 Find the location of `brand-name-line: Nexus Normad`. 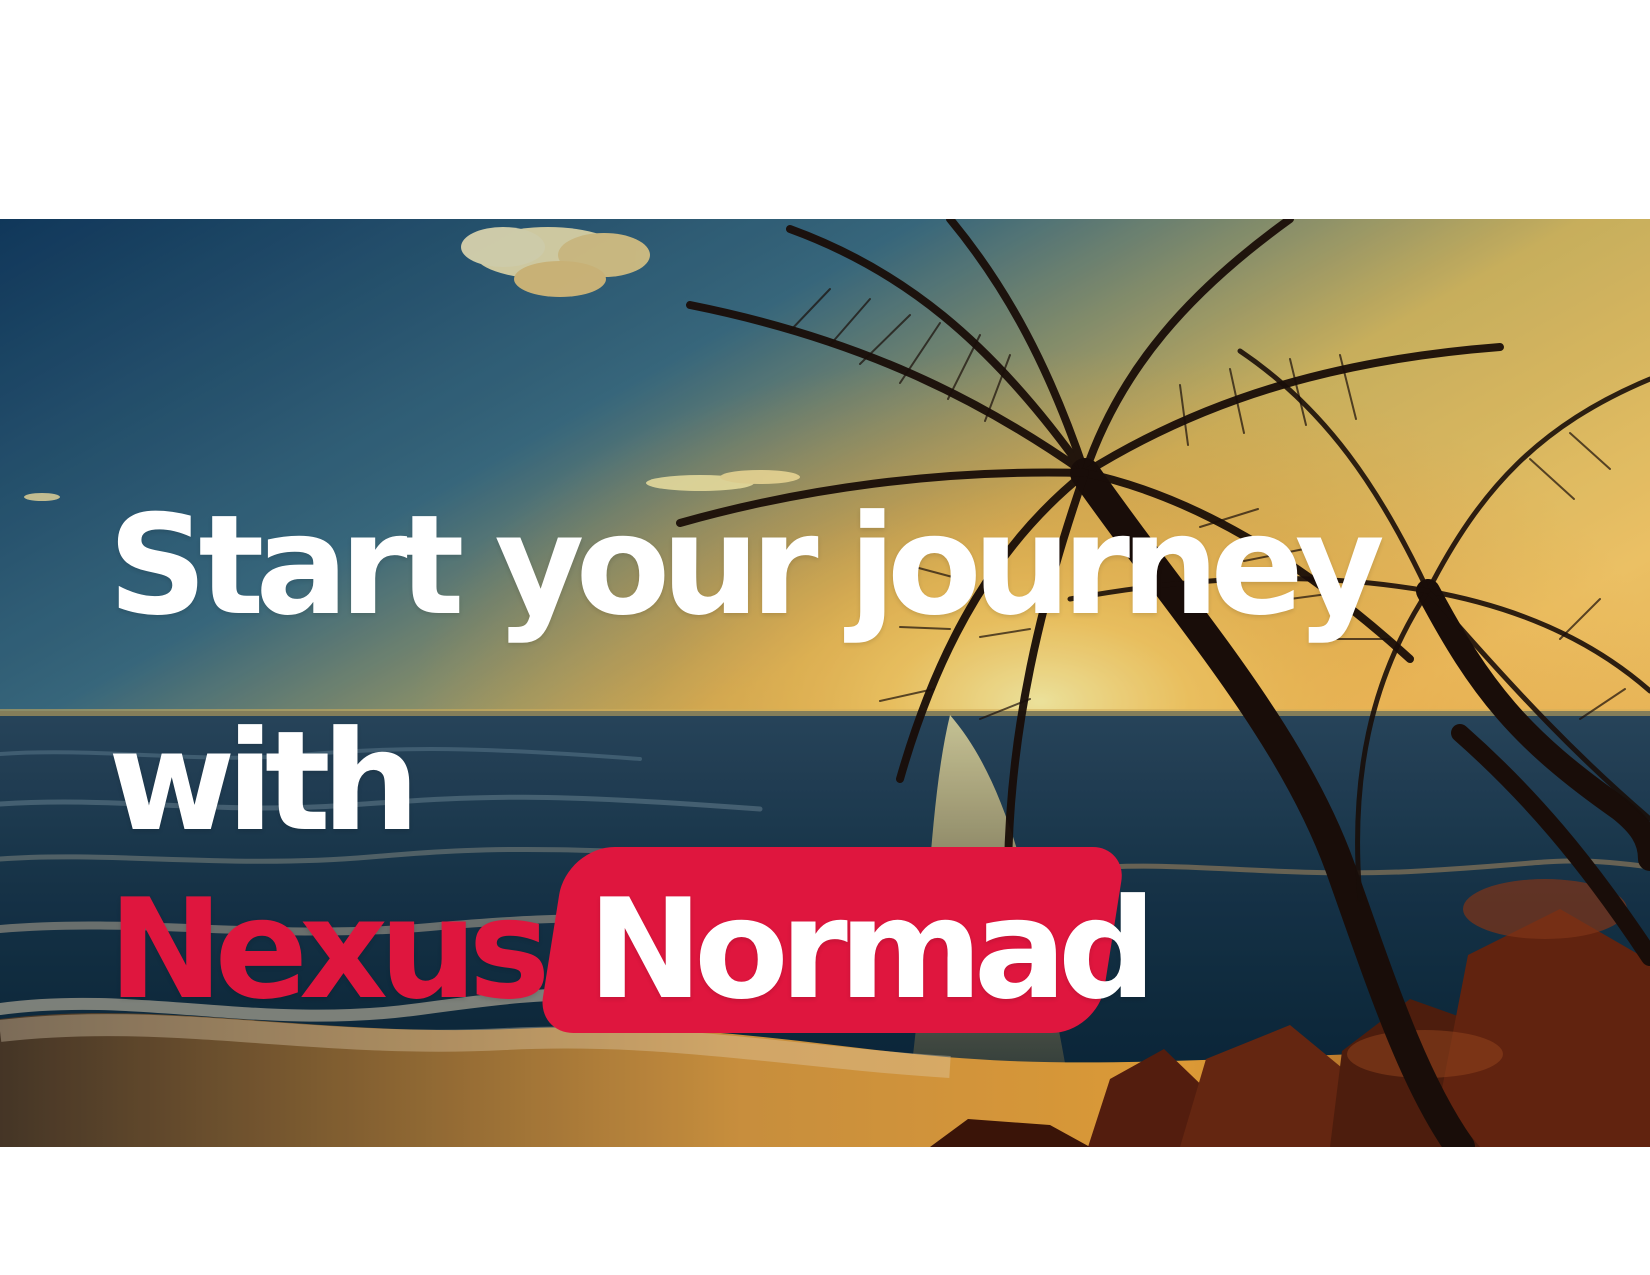

brand-name-line: Nexus Normad is located at coordinates (674, 940).